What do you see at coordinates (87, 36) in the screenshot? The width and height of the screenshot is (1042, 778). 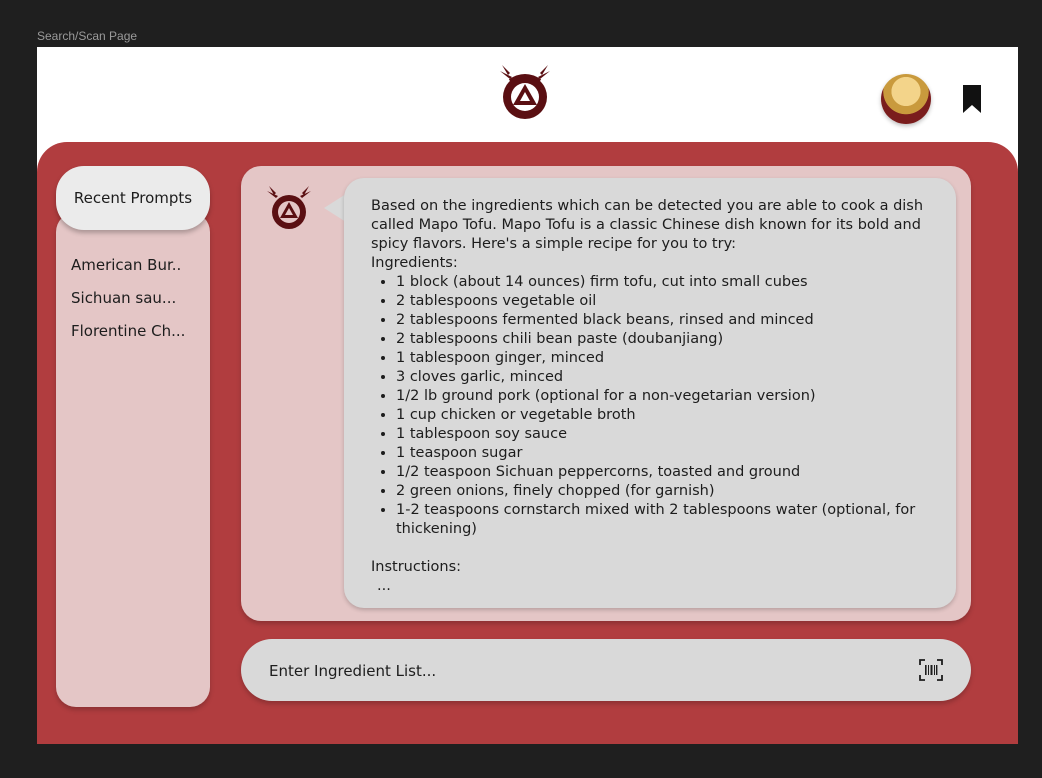 I see `frame-label: Search/Scan Page` at bounding box center [87, 36].